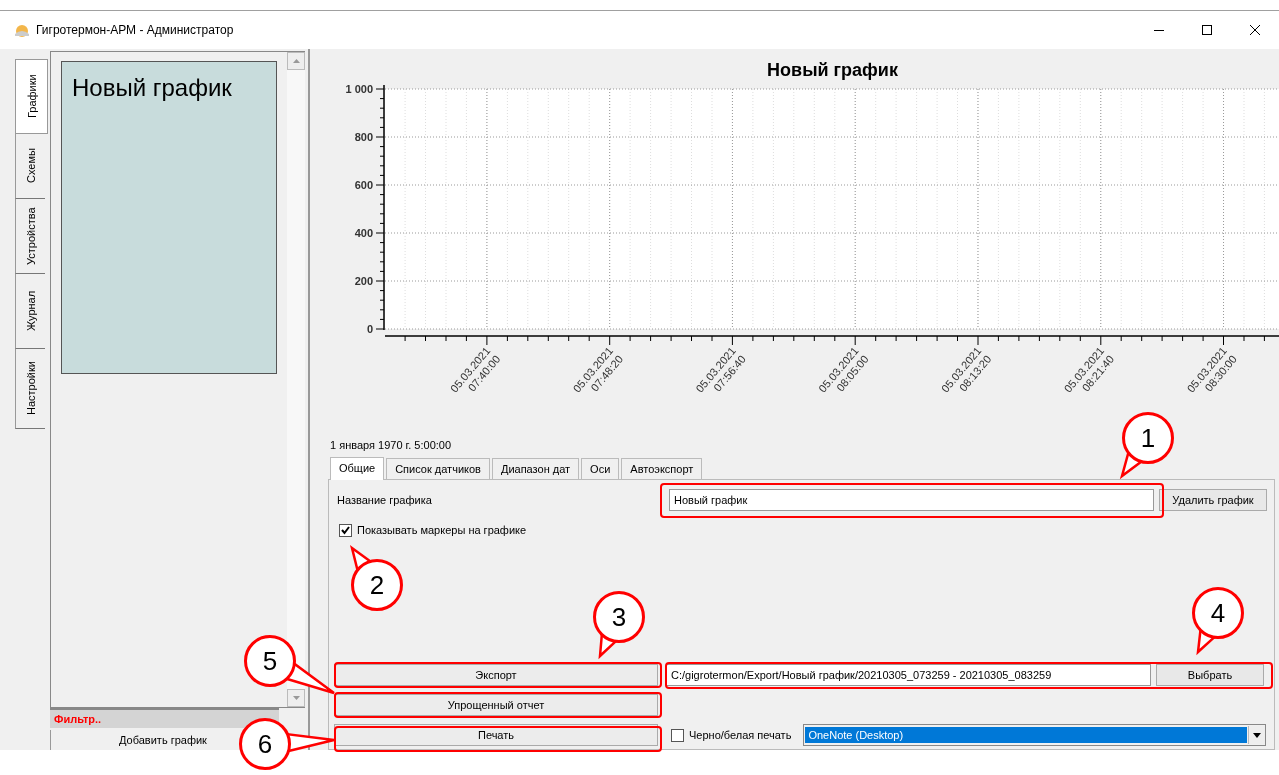  What do you see at coordinates (31, 96) in the screenshot?
I see `side-tab: Графики` at bounding box center [31, 96].